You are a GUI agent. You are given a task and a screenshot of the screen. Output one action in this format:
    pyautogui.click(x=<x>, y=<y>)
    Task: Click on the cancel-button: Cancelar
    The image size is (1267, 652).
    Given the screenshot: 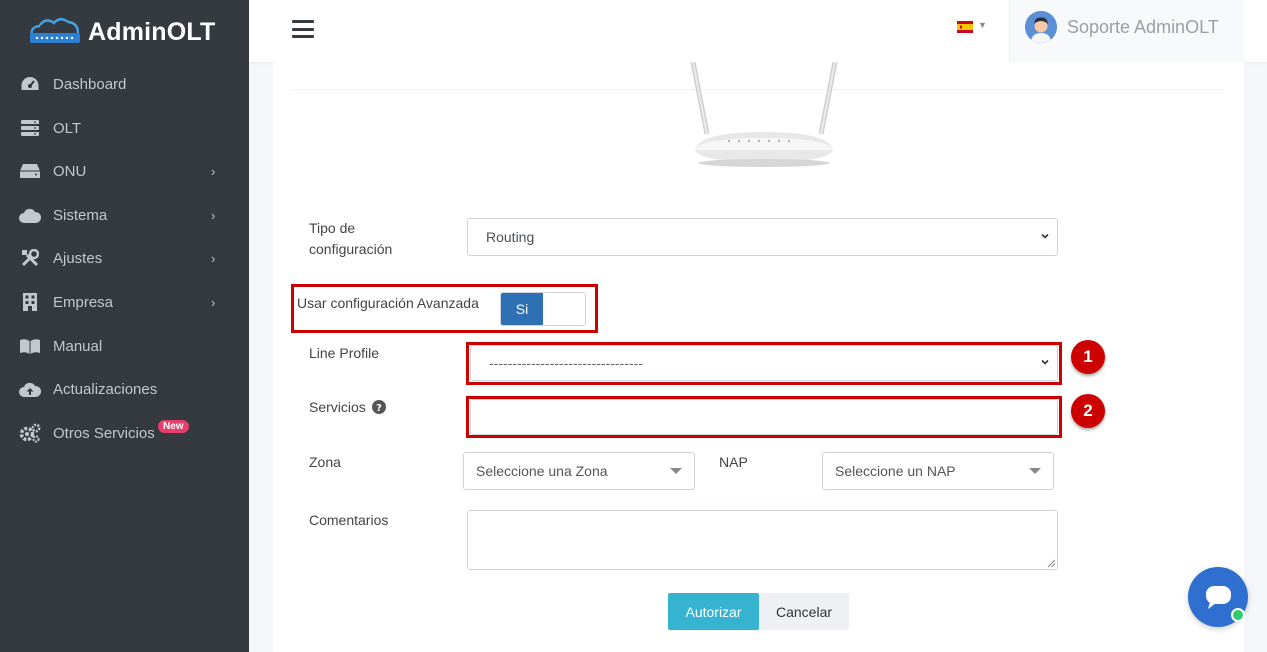 What is the action you would take?
    pyautogui.click(x=804, y=611)
    